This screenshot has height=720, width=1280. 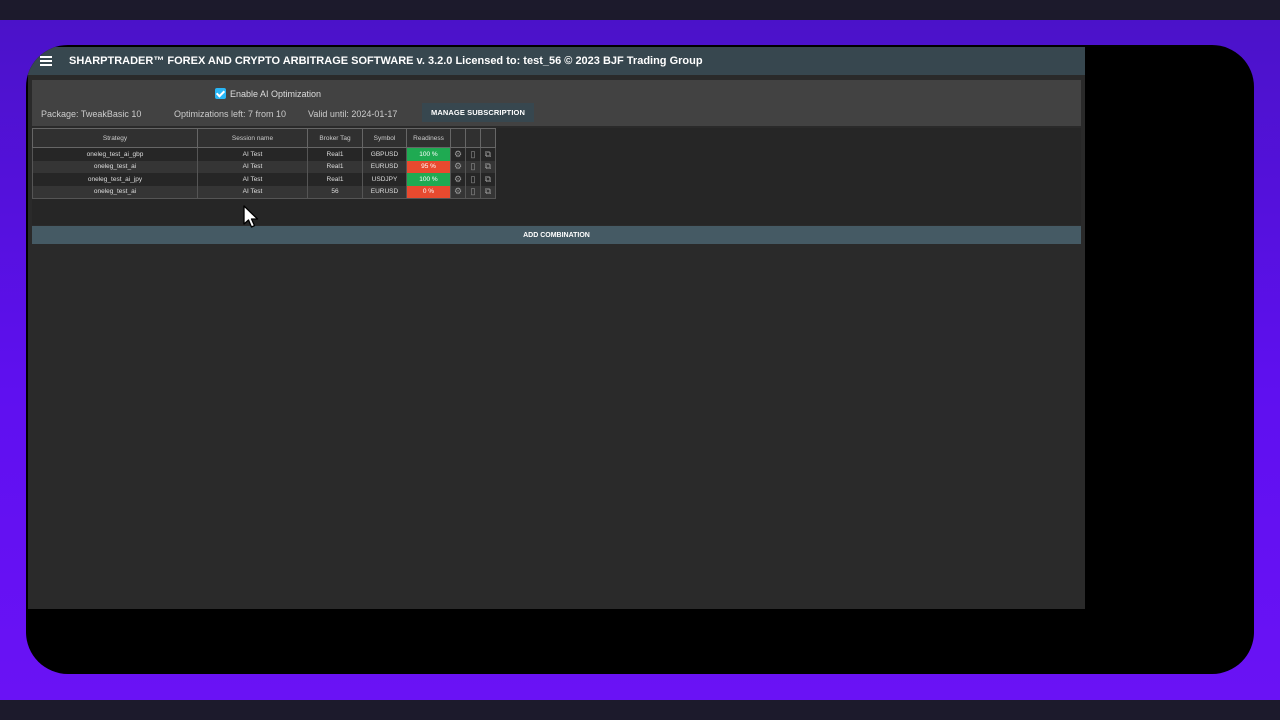 I want to click on header-delete, so click(x=473, y=138).